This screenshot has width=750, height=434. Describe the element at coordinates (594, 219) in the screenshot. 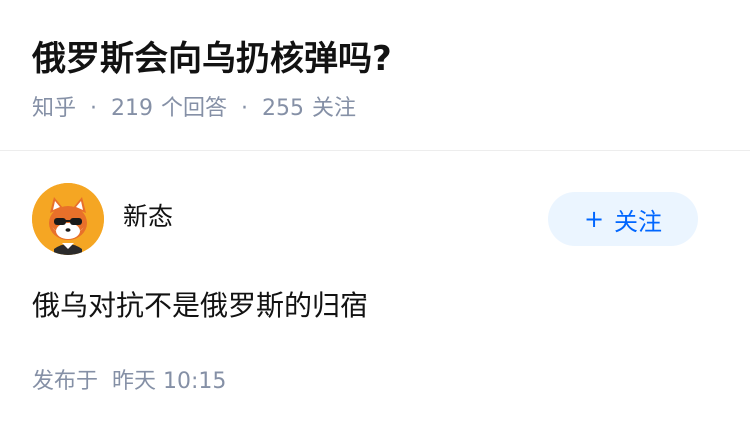

I see `plus-icon: +` at that location.